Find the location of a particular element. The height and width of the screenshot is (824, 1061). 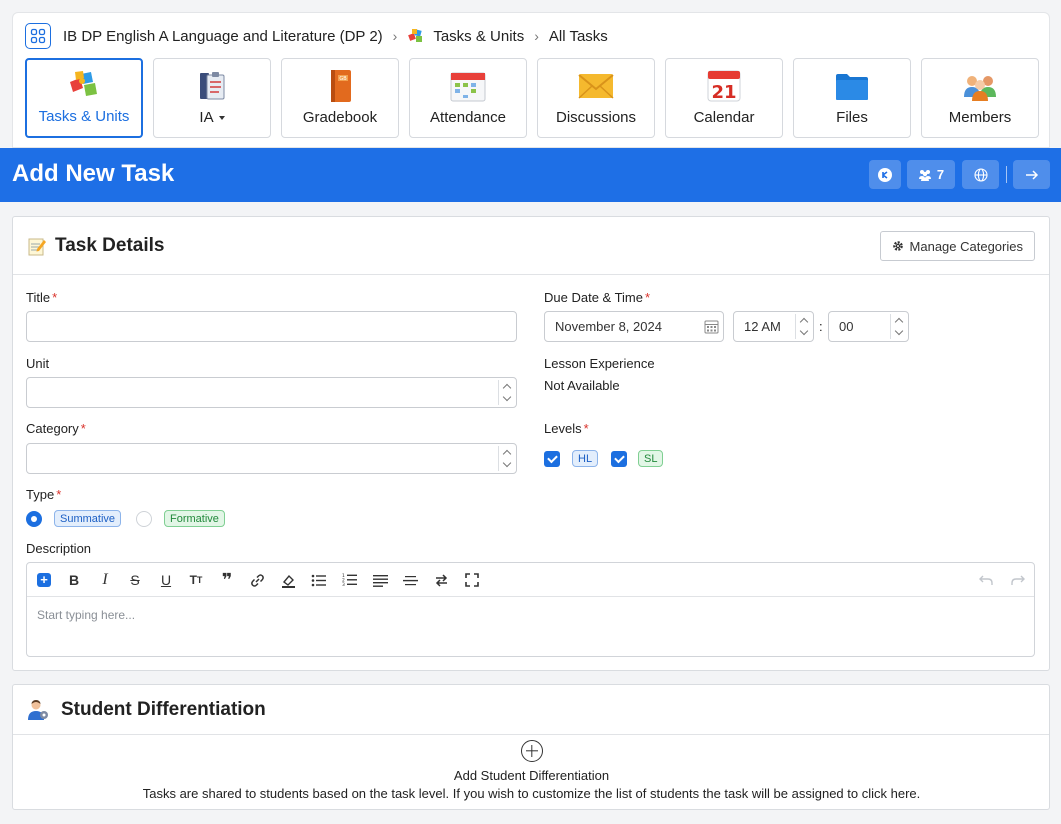

category-label: Category * is located at coordinates (56, 428).